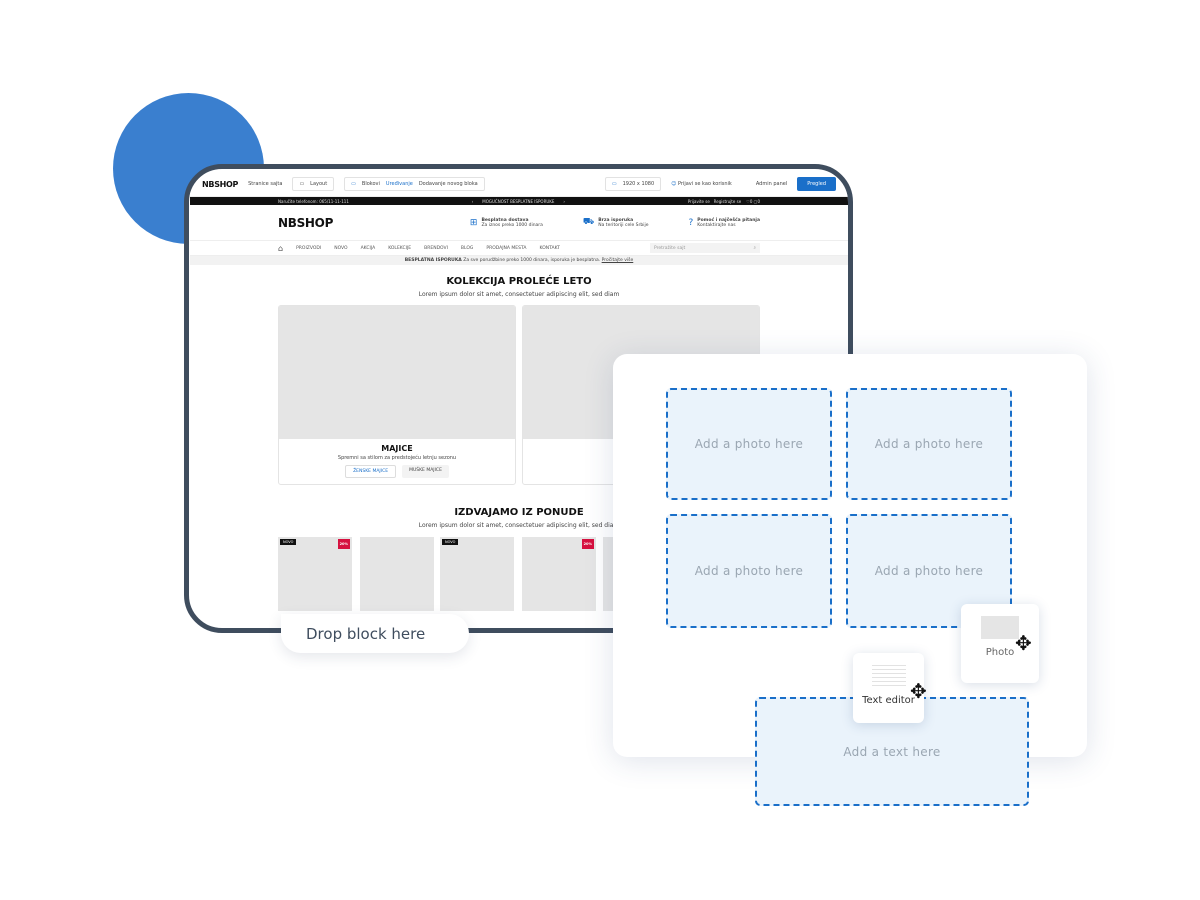 The width and height of the screenshot is (1200, 900). Describe the element at coordinates (519, 281) in the screenshot. I see `collection-title: KOLEKCIJA PROLEĆE LETO` at that location.